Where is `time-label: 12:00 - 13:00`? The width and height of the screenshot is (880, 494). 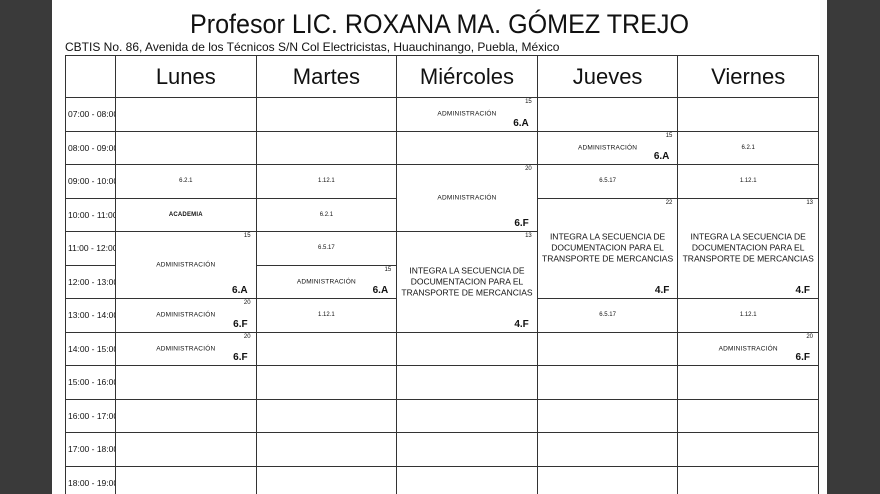
time-label: 12:00 - 13:00 is located at coordinates (90, 281).